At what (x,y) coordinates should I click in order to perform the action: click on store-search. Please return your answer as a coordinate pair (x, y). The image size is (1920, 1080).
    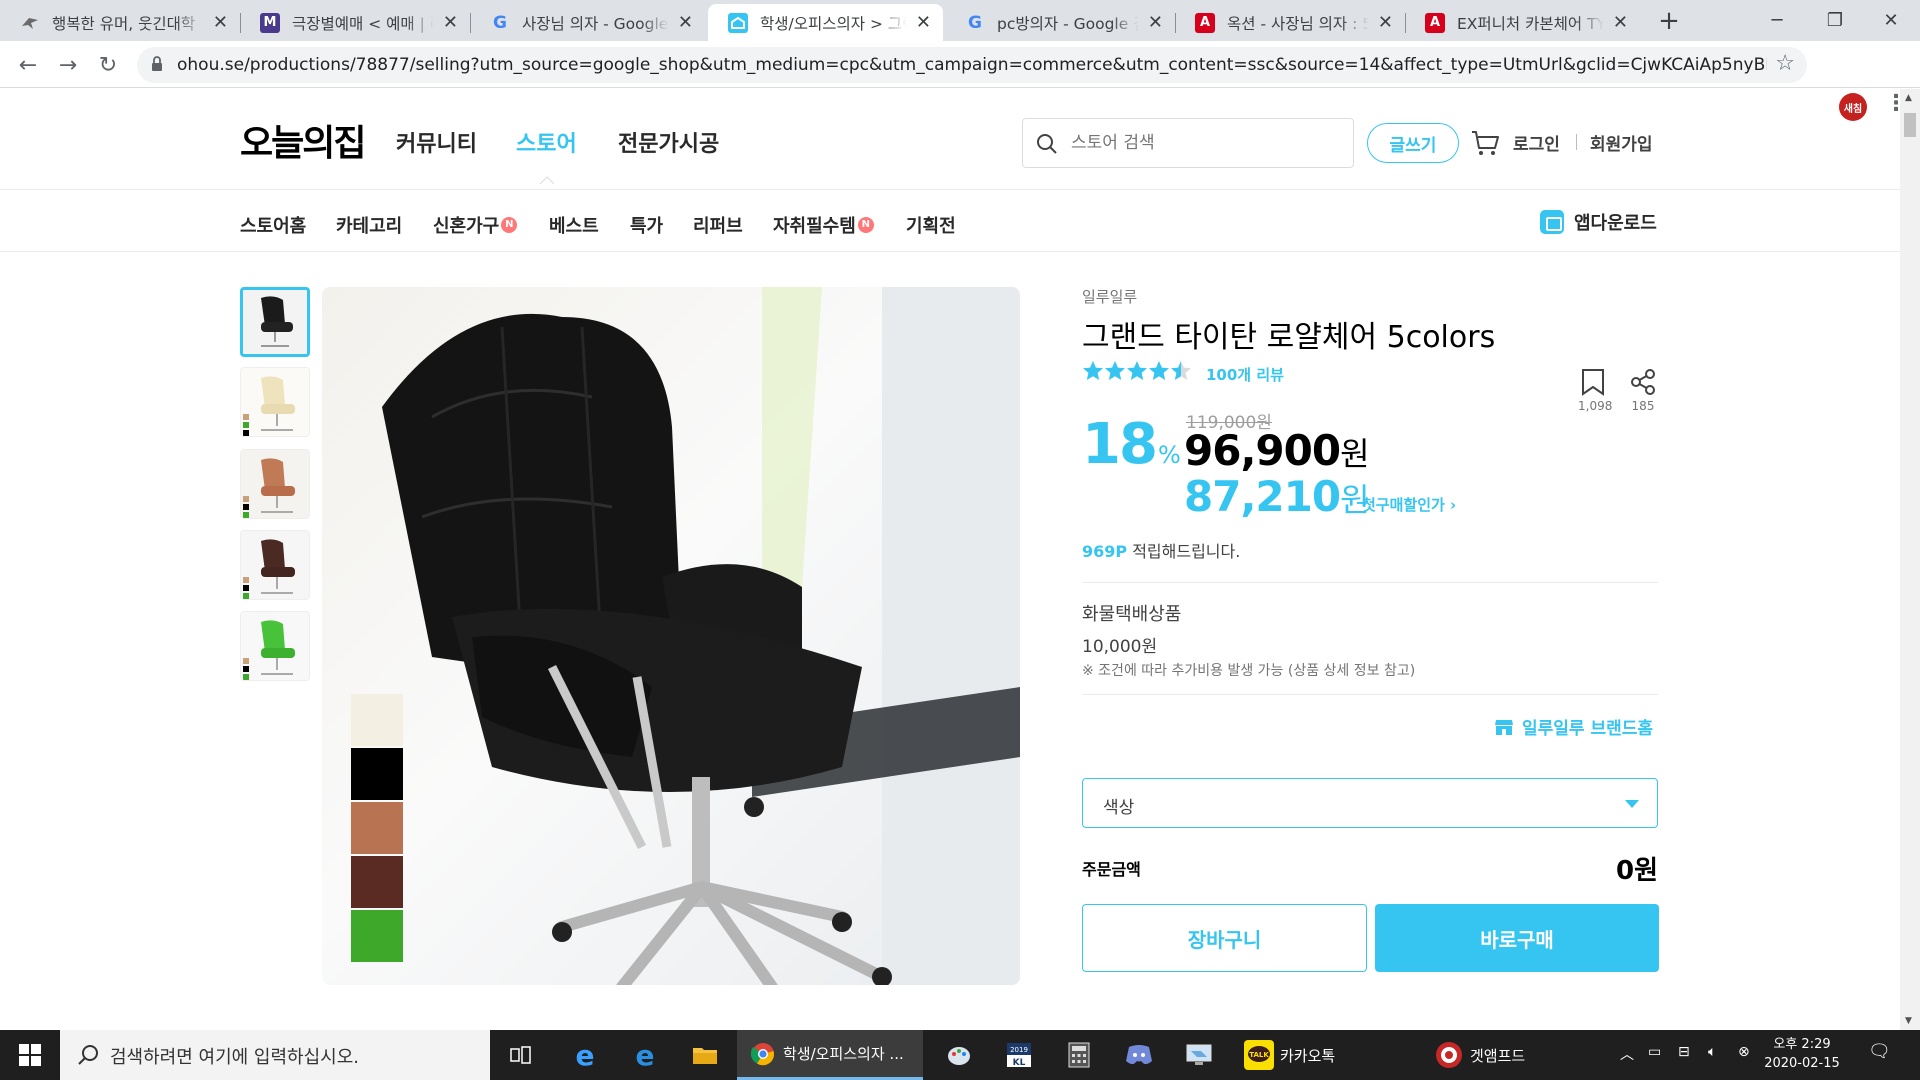
    Looking at the image, I should click on (1188, 143).